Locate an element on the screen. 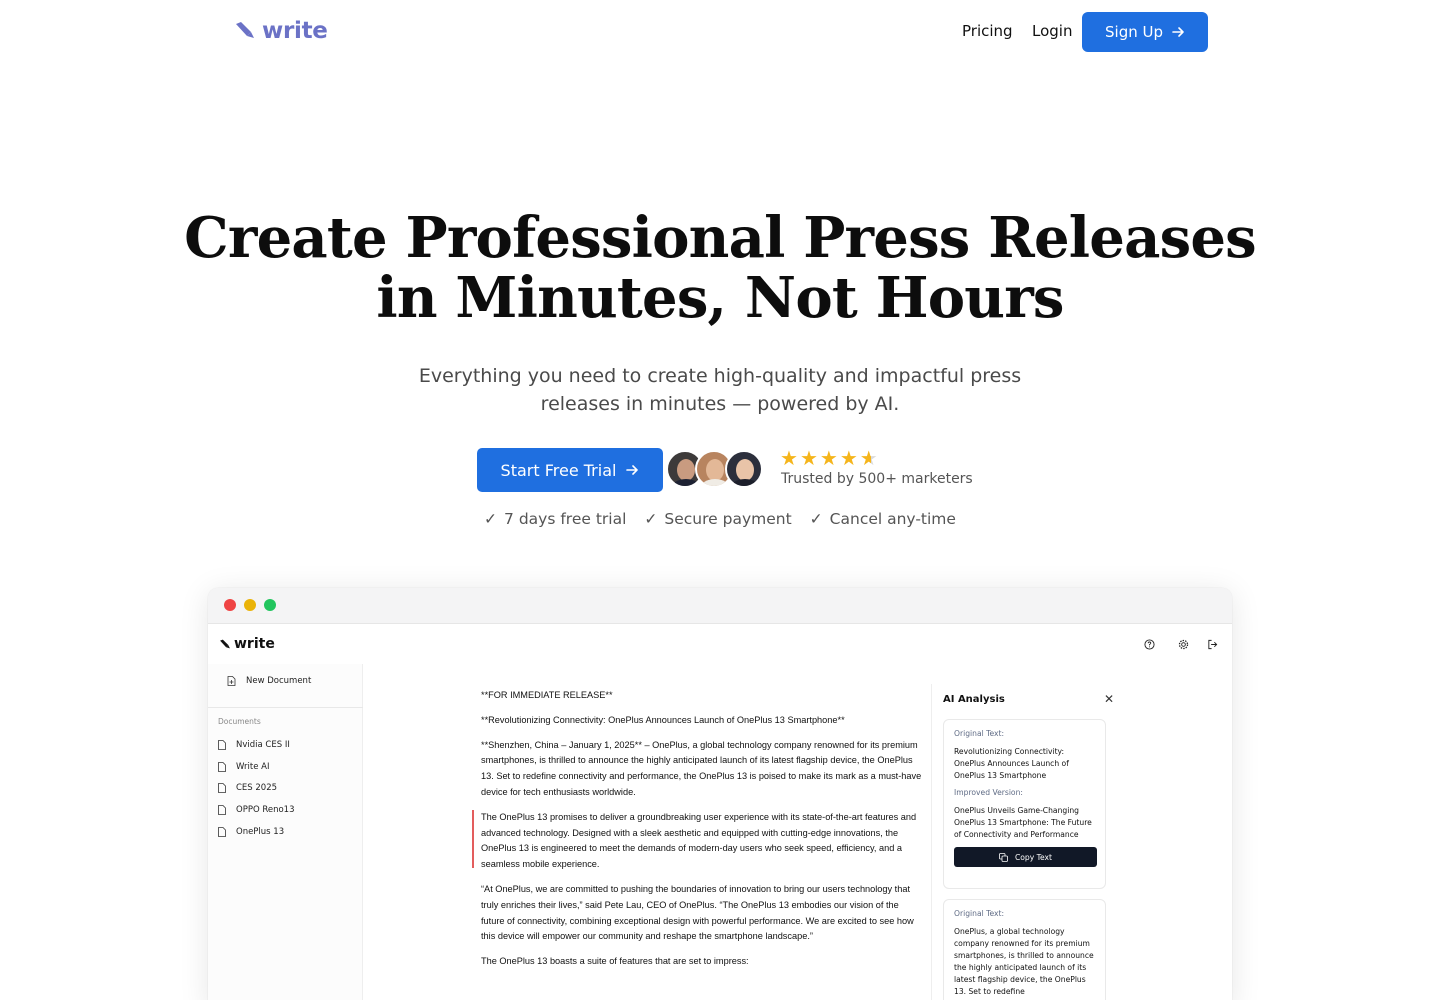 Image resolution: width=1440 pixels, height=1000 pixels. document-item-label: CES 2025 is located at coordinates (257, 788).